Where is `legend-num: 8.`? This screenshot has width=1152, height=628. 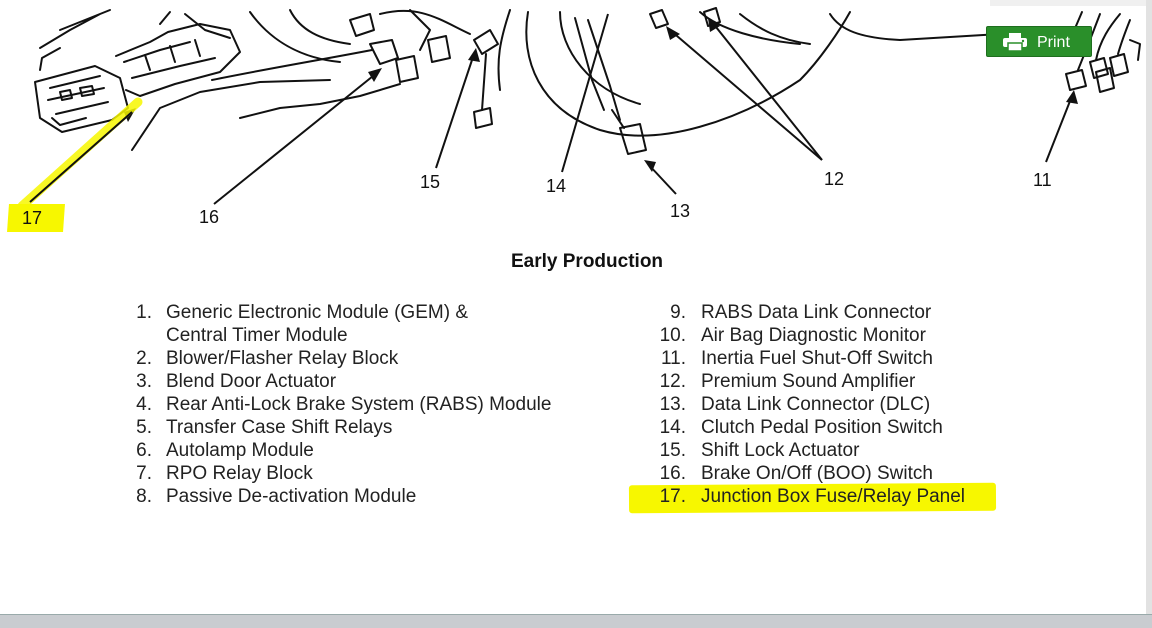 legend-num: 8. is located at coordinates (144, 496).